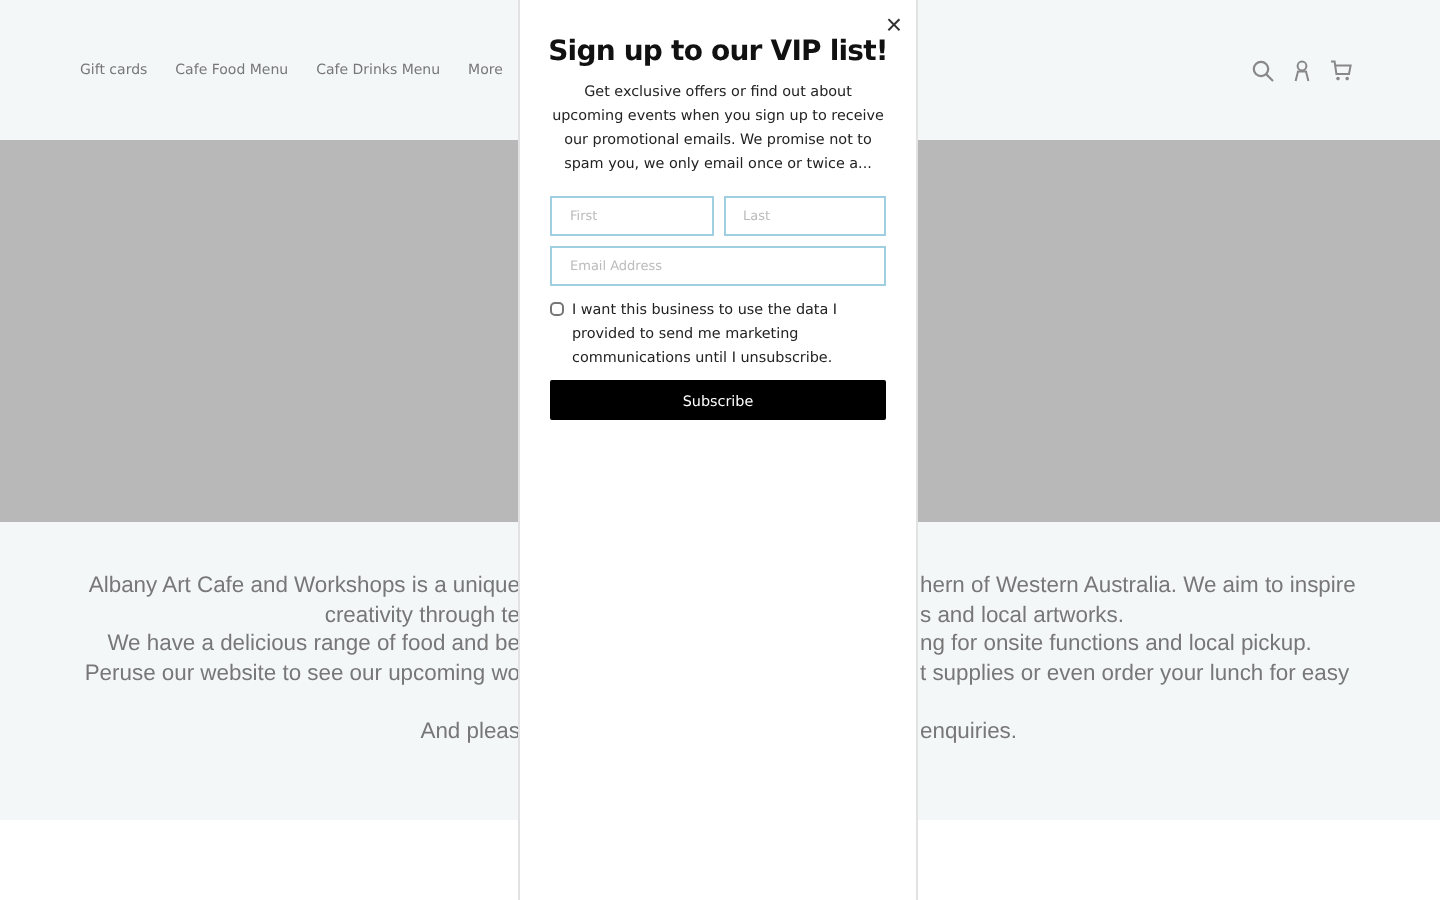  I want to click on about-text: enquiries., so click(970, 731).